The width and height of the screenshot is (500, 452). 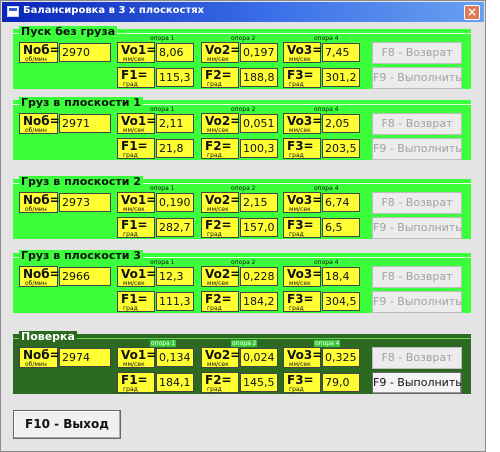 I want to click on panel-title: Груз в плоскости 2, so click(x=81, y=181).